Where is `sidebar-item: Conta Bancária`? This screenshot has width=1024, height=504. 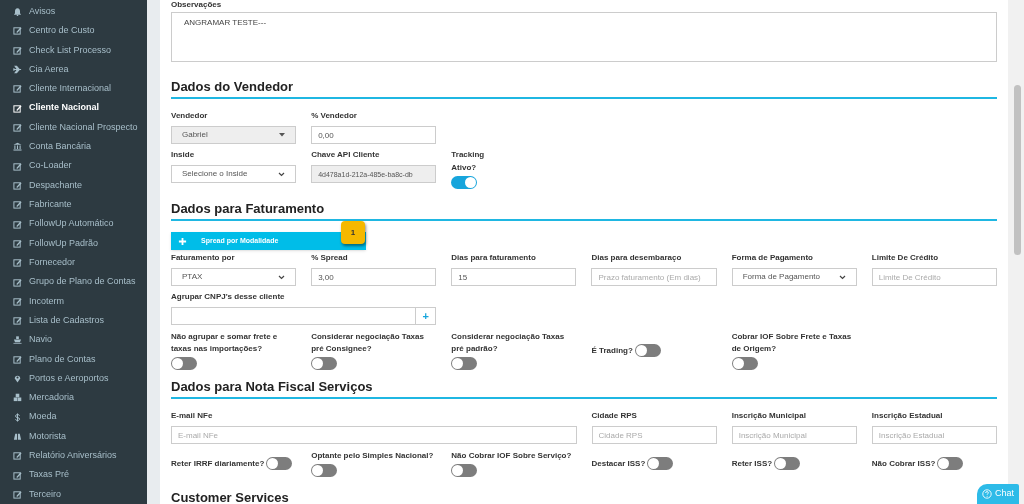
sidebar-item: Conta Bancária is located at coordinates (73, 147).